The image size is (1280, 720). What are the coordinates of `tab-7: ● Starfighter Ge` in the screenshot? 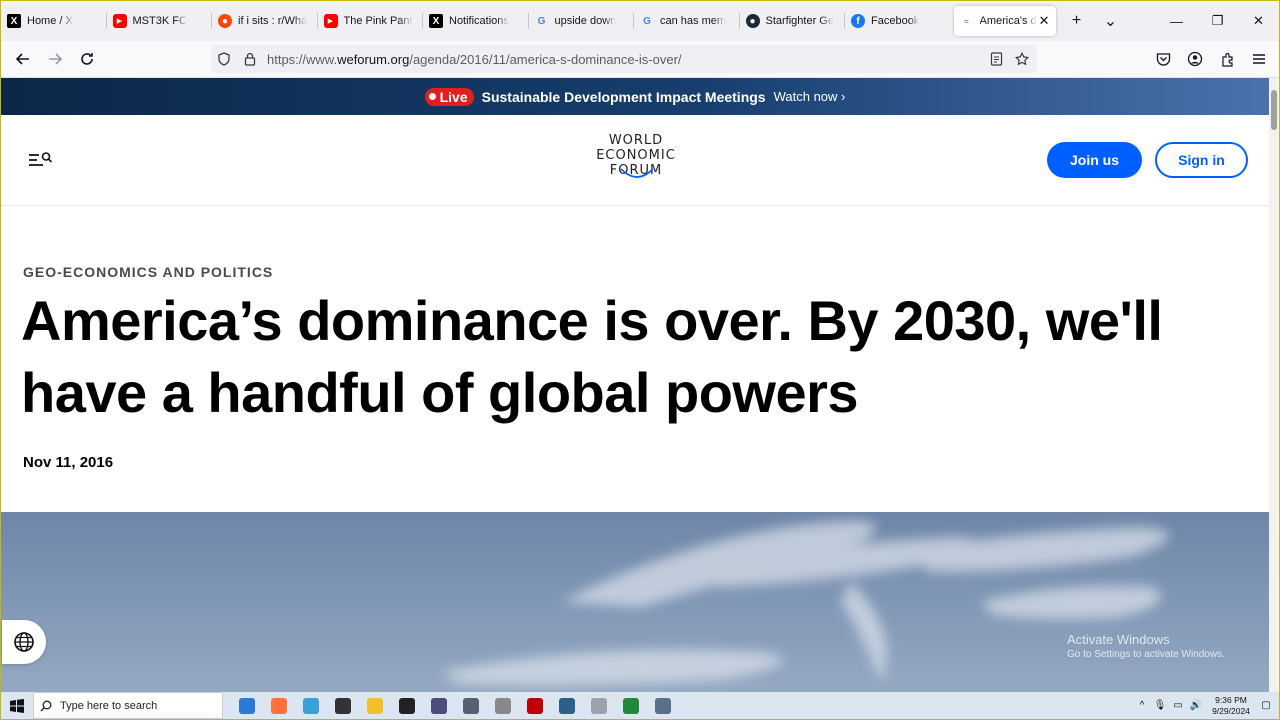 It's located at (792, 21).